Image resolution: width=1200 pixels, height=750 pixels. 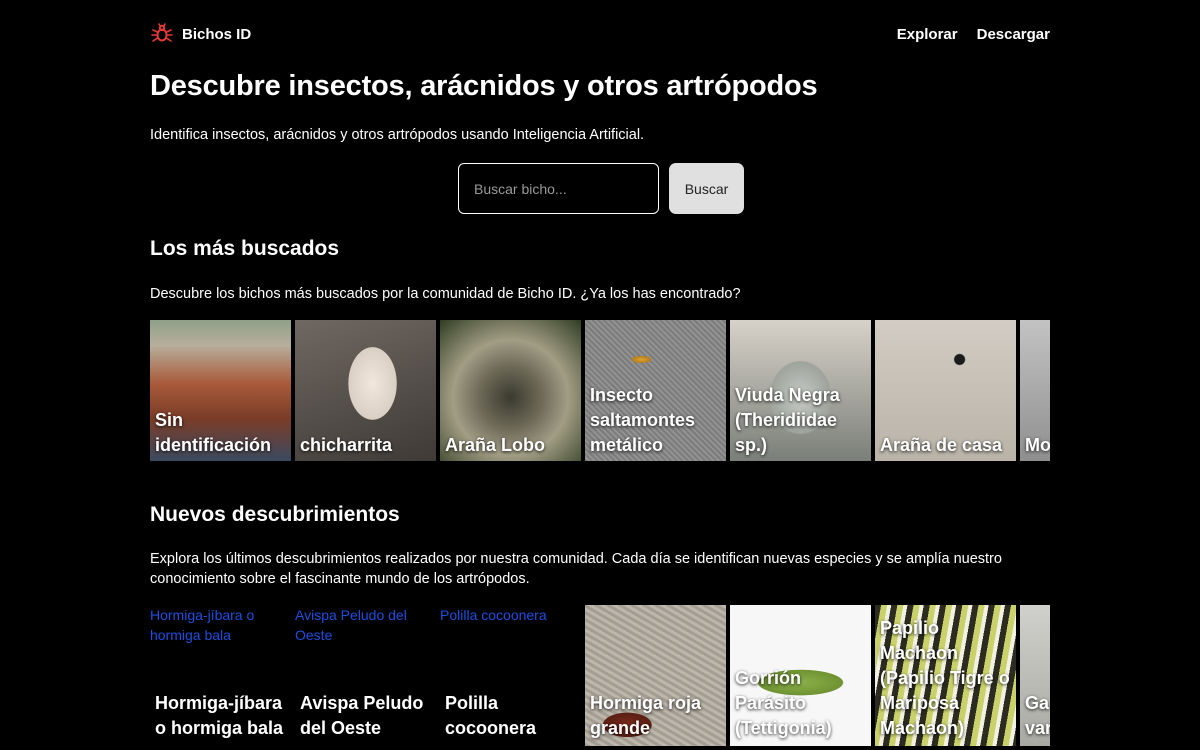 I want to click on bug-card: Insecto saltamontes metálico, so click(x=655, y=390).